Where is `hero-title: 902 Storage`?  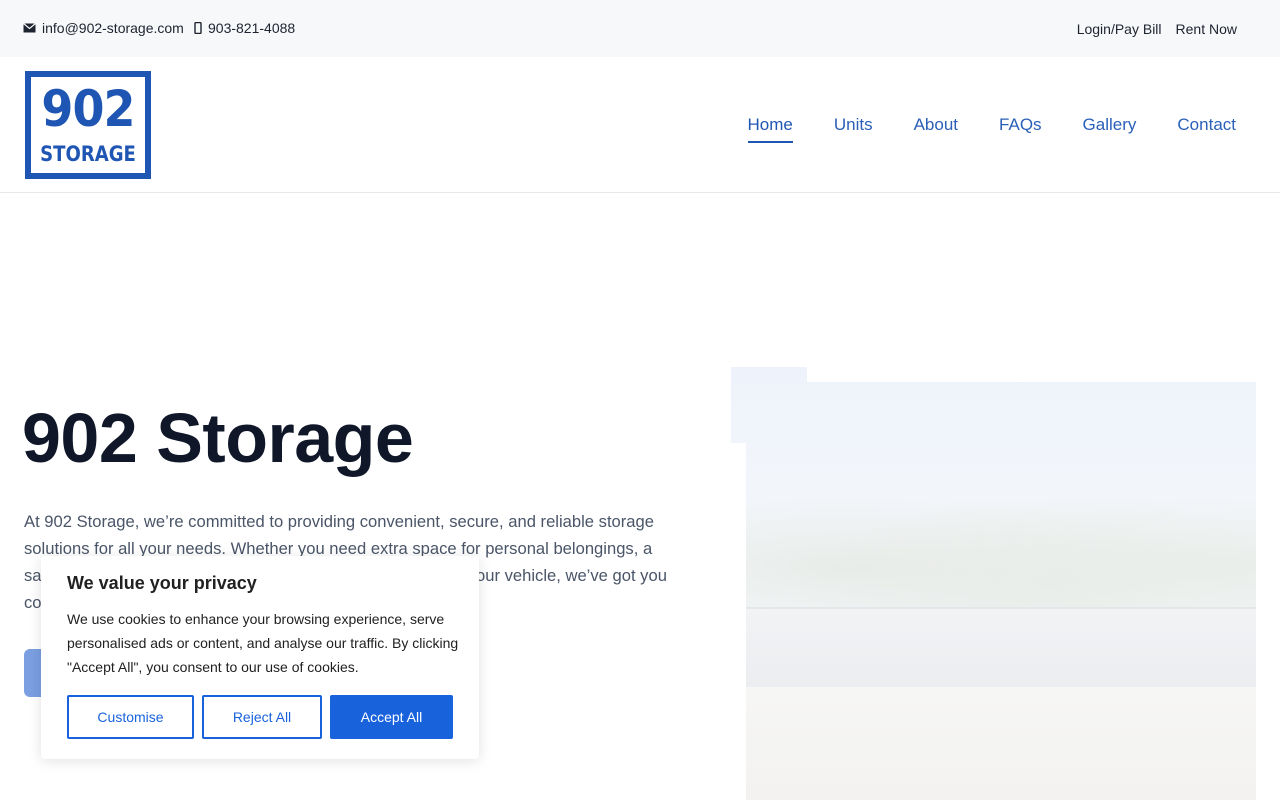 hero-title: 902 Storage is located at coordinates (218, 438).